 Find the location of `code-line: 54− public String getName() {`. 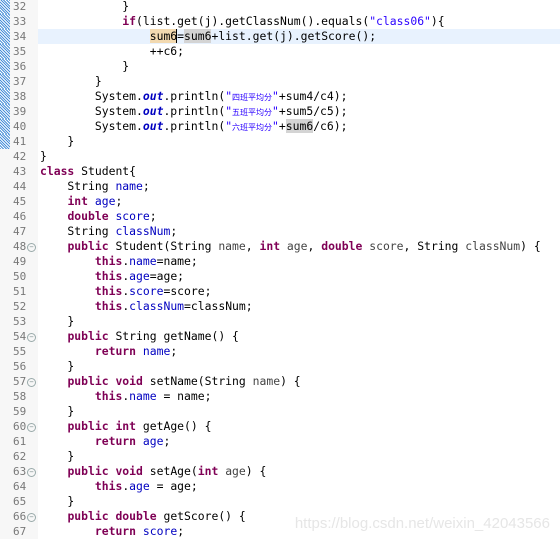

code-line: 54− public String getName() { is located at coordinates (280, 336).